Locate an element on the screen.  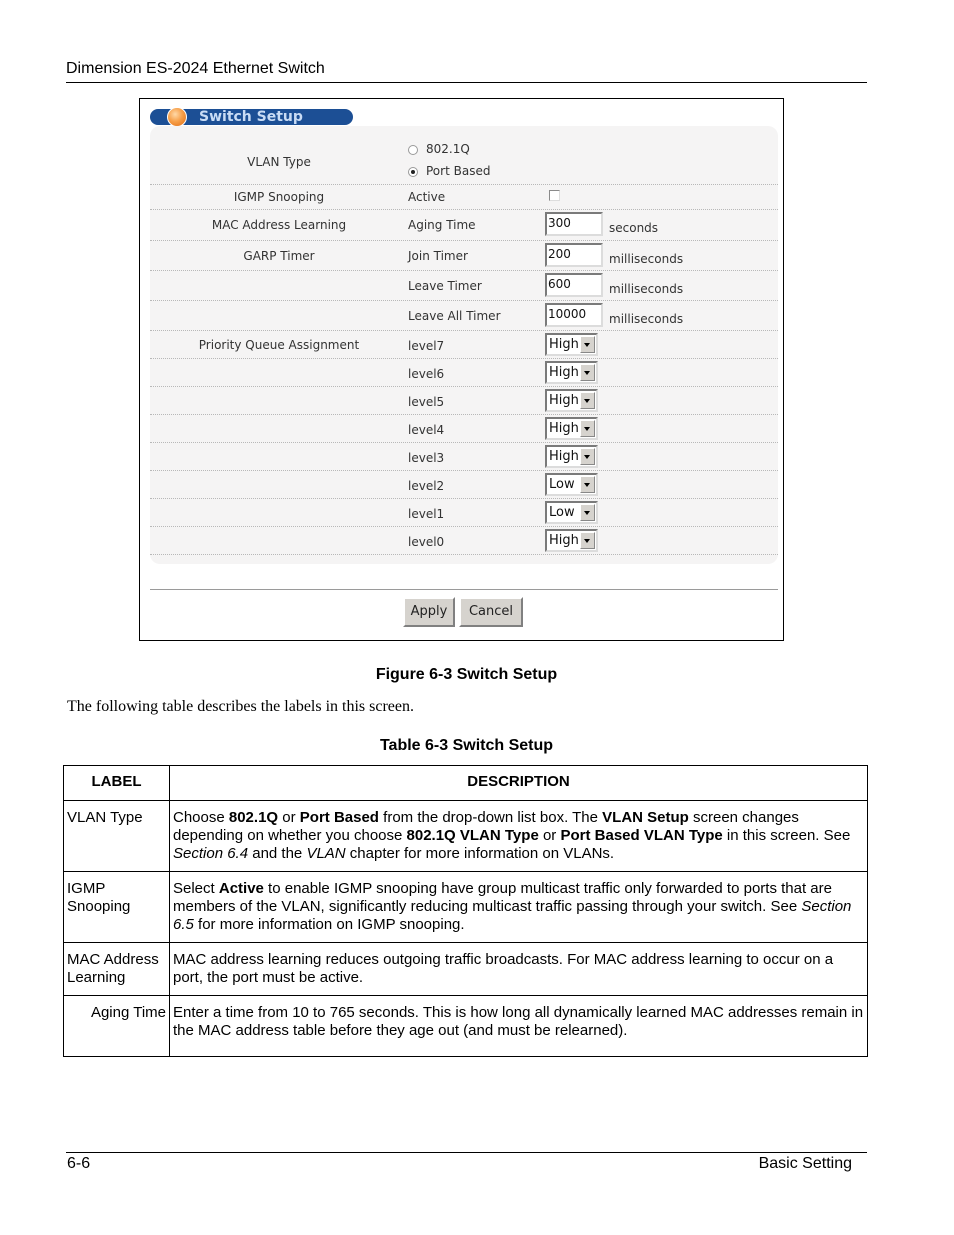
aging-time-input: 300 is located at coordinates (574, 224).